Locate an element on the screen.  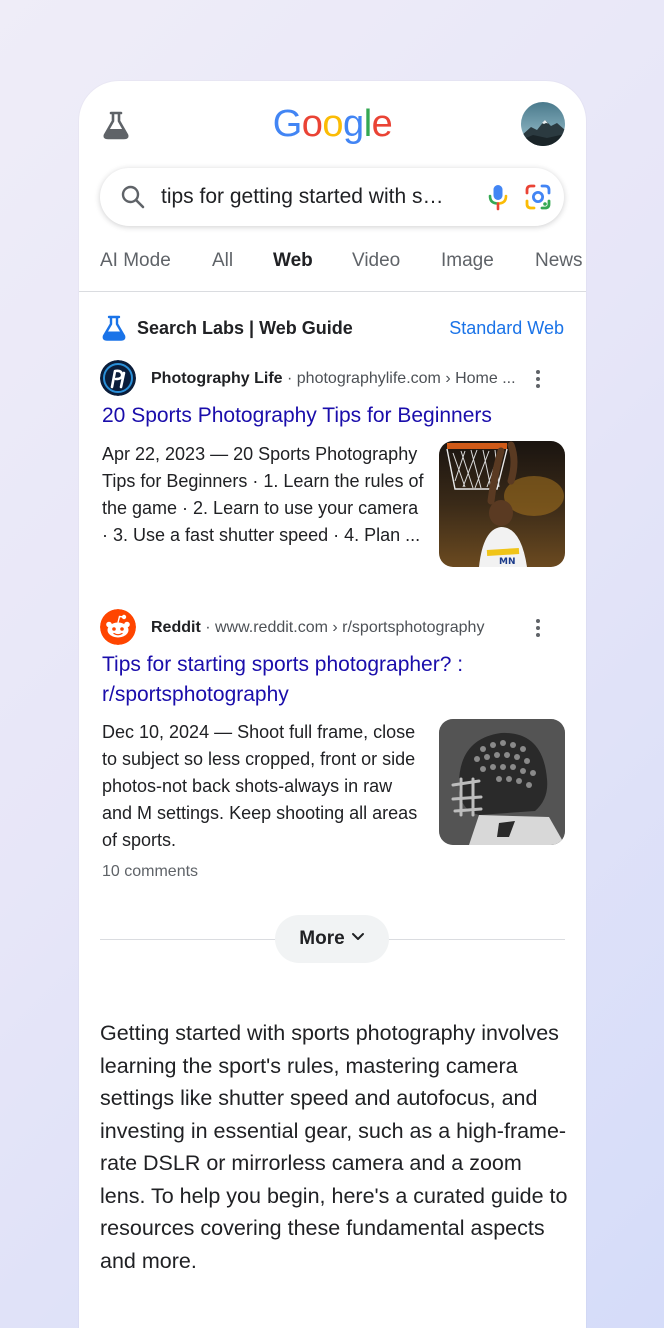
comment-count: 10 comments is located at coordinates (150, 872).